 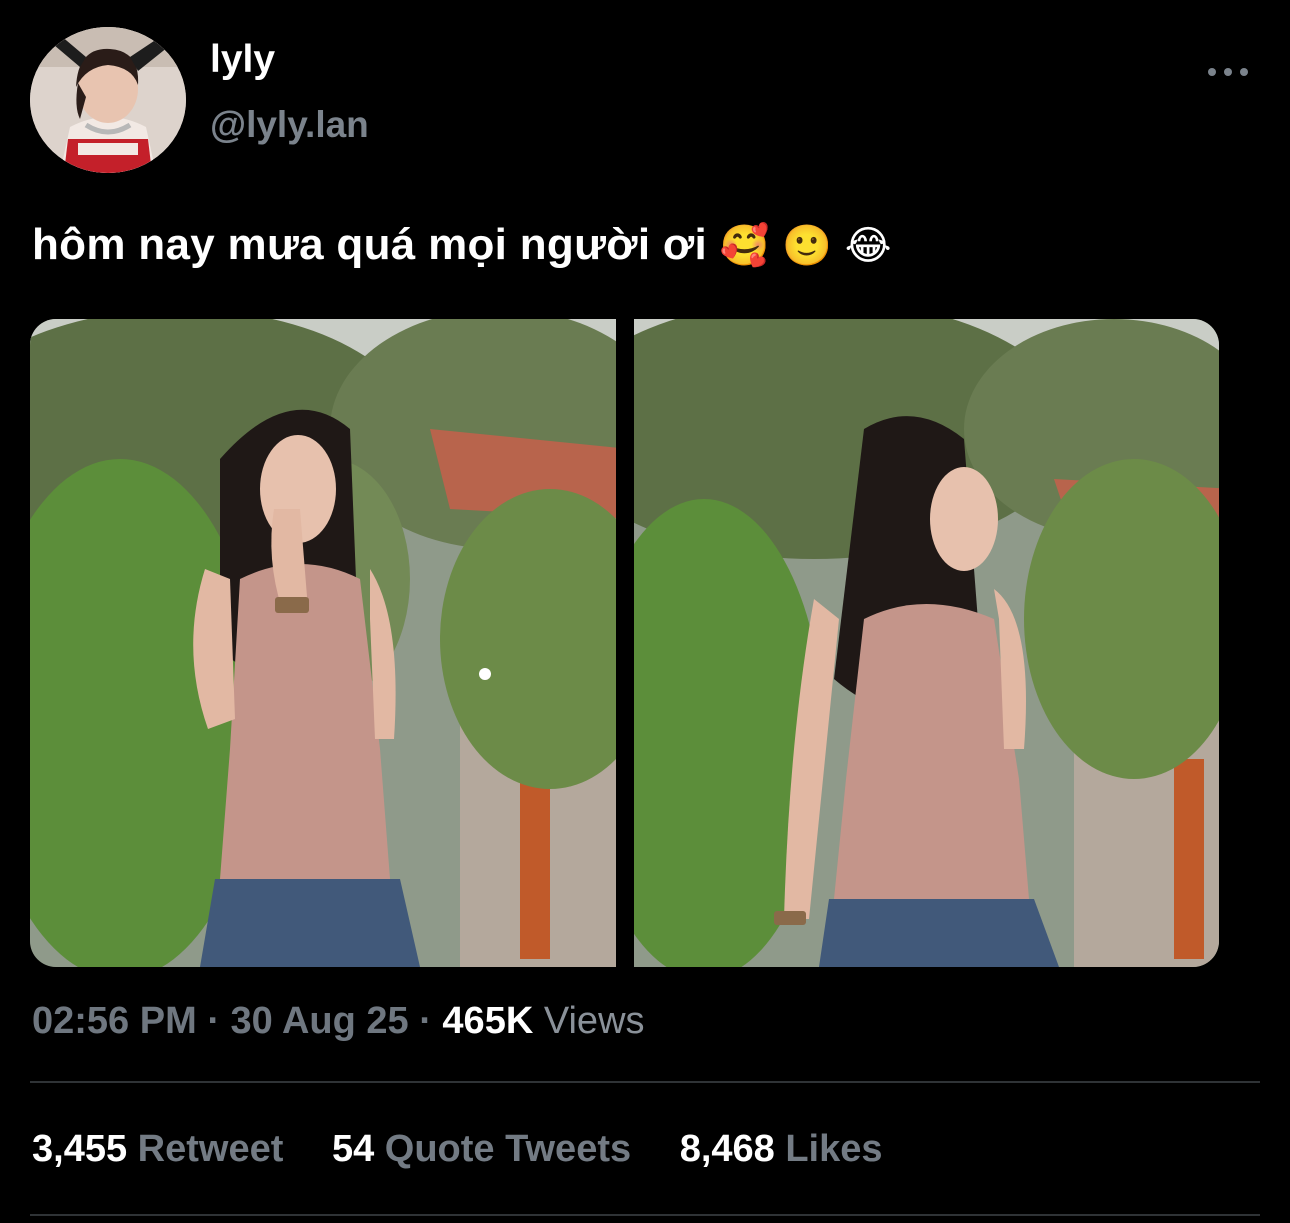 What do you see at coordinates (79, 1149) in the screenshot?
I see `retweets-count: 3,455` at bounding box center [79, 1149].